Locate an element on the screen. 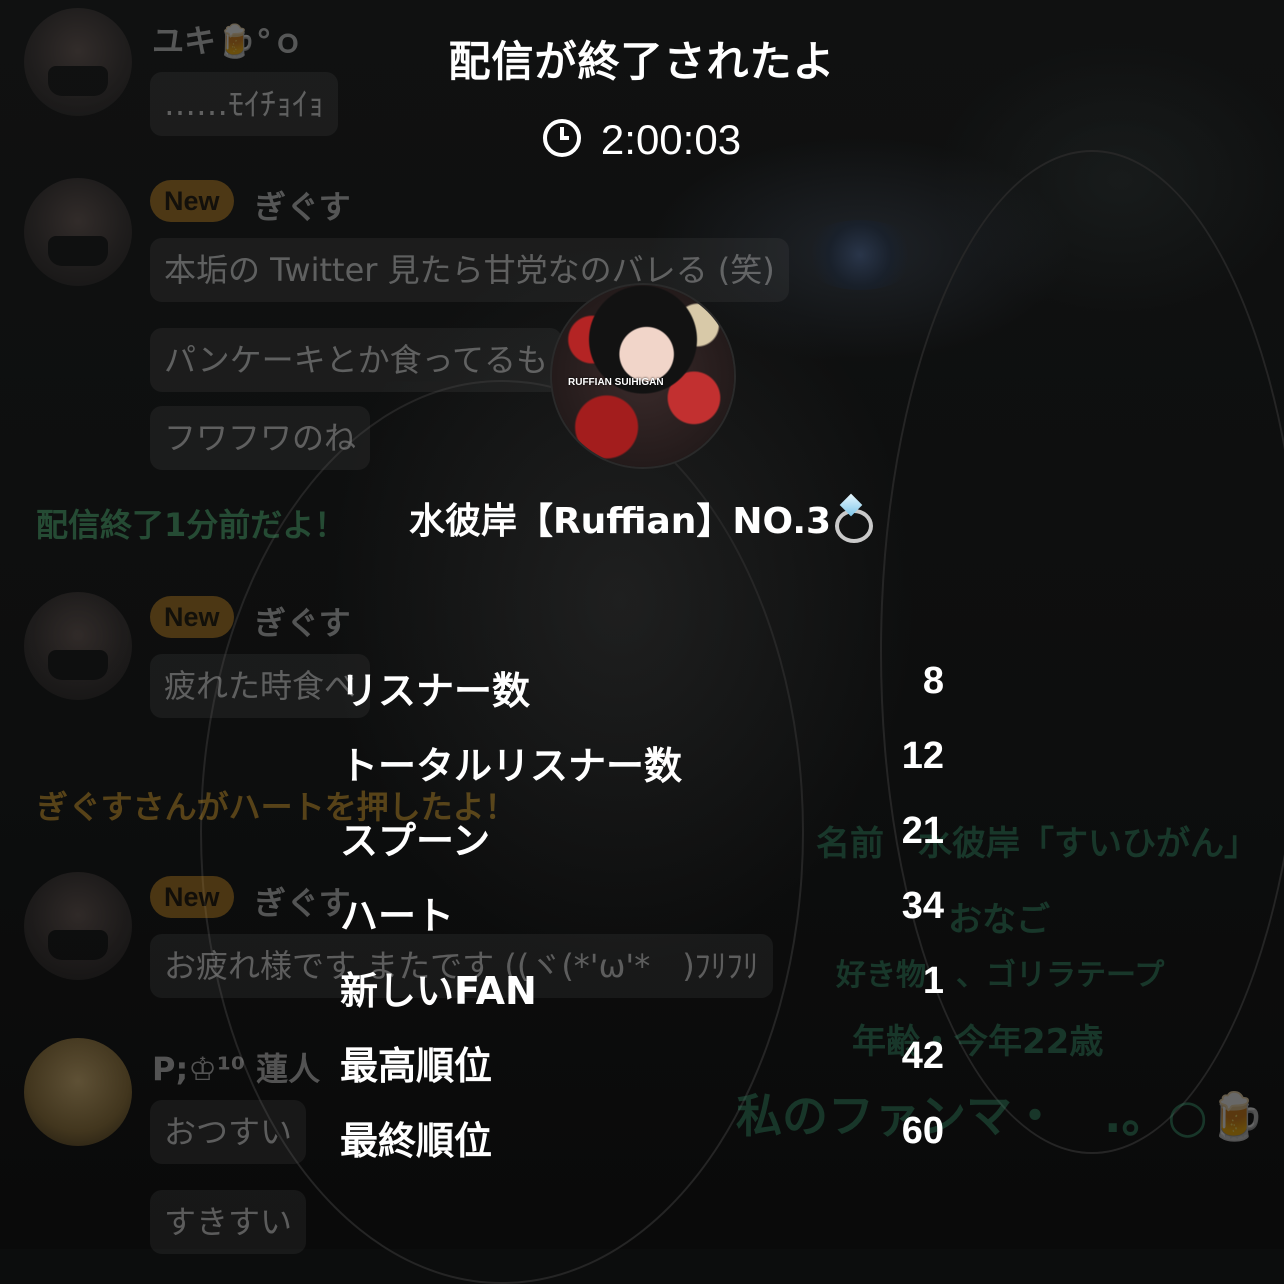 Image resolution: width=1284 pixels, height=1284 pixels. stat-label: 最終順位 is located at coordinates (416, 1141).